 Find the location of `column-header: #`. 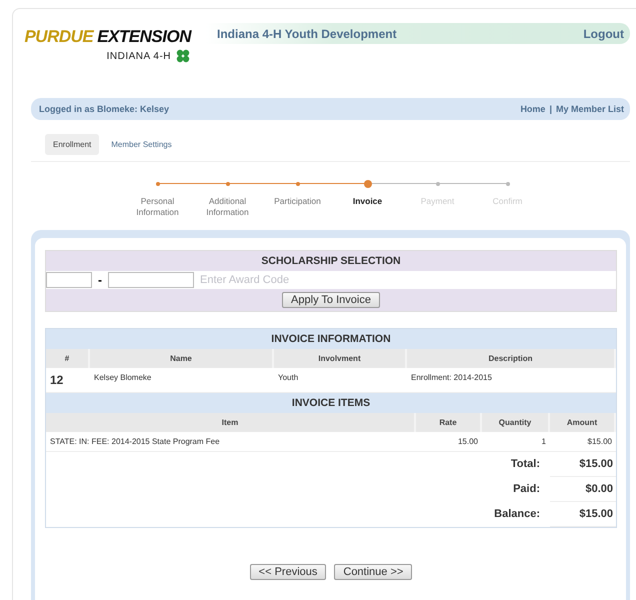

column-header: # is located at coordinates (68, 358).